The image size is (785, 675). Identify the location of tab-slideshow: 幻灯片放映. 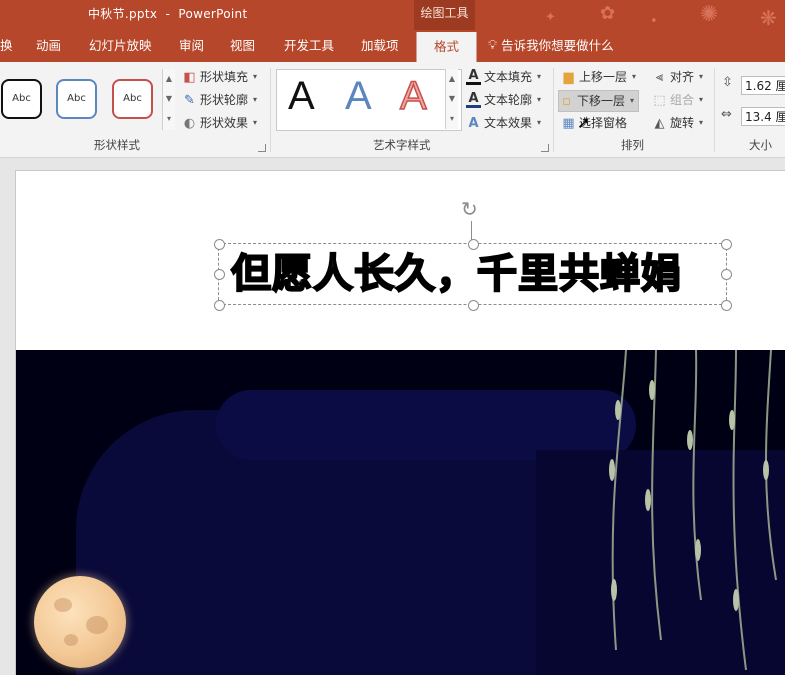
(120, 46).